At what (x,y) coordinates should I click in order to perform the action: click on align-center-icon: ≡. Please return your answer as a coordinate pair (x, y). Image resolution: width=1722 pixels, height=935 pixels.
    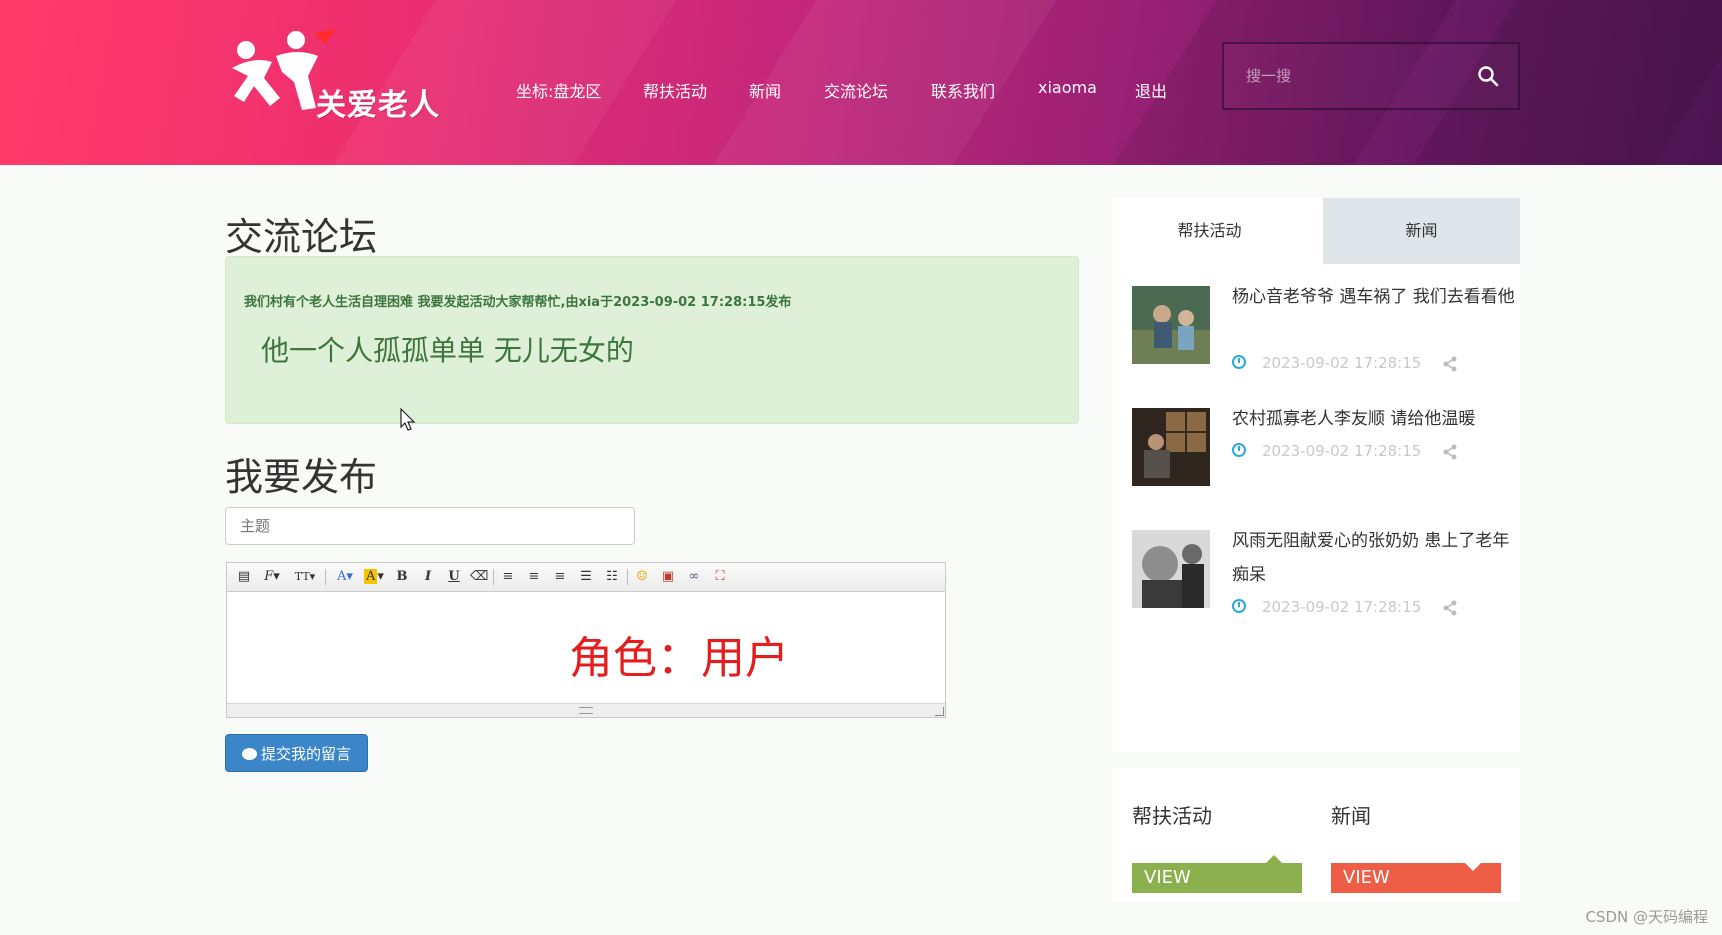
    Looking at the image, I should click on (534, 577).